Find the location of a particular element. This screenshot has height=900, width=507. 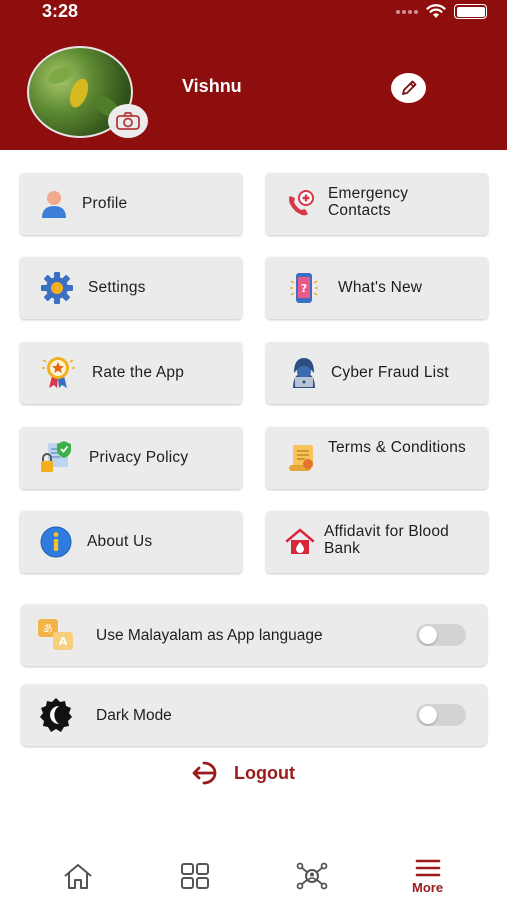

signal-icon is located at coordinates (407, 11).